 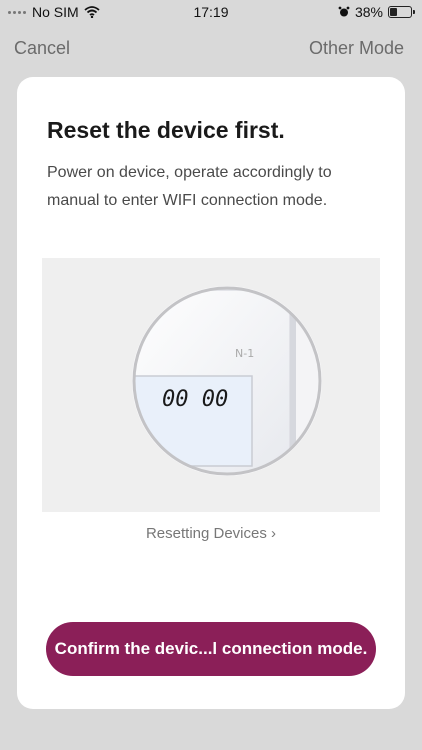 I want to click on other-mode-button: Other Mode, so click(x=356, y=48).